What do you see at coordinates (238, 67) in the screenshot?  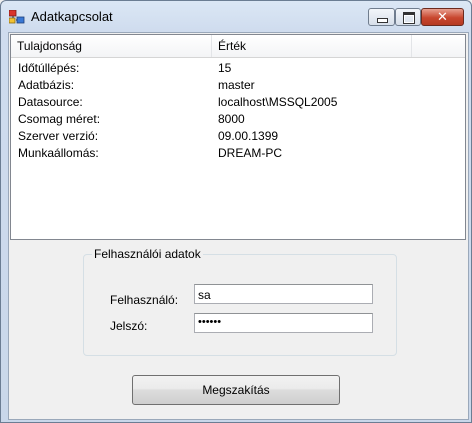 I see `list-item: Időtúllépés: 15` at bounding box center [238, 67].